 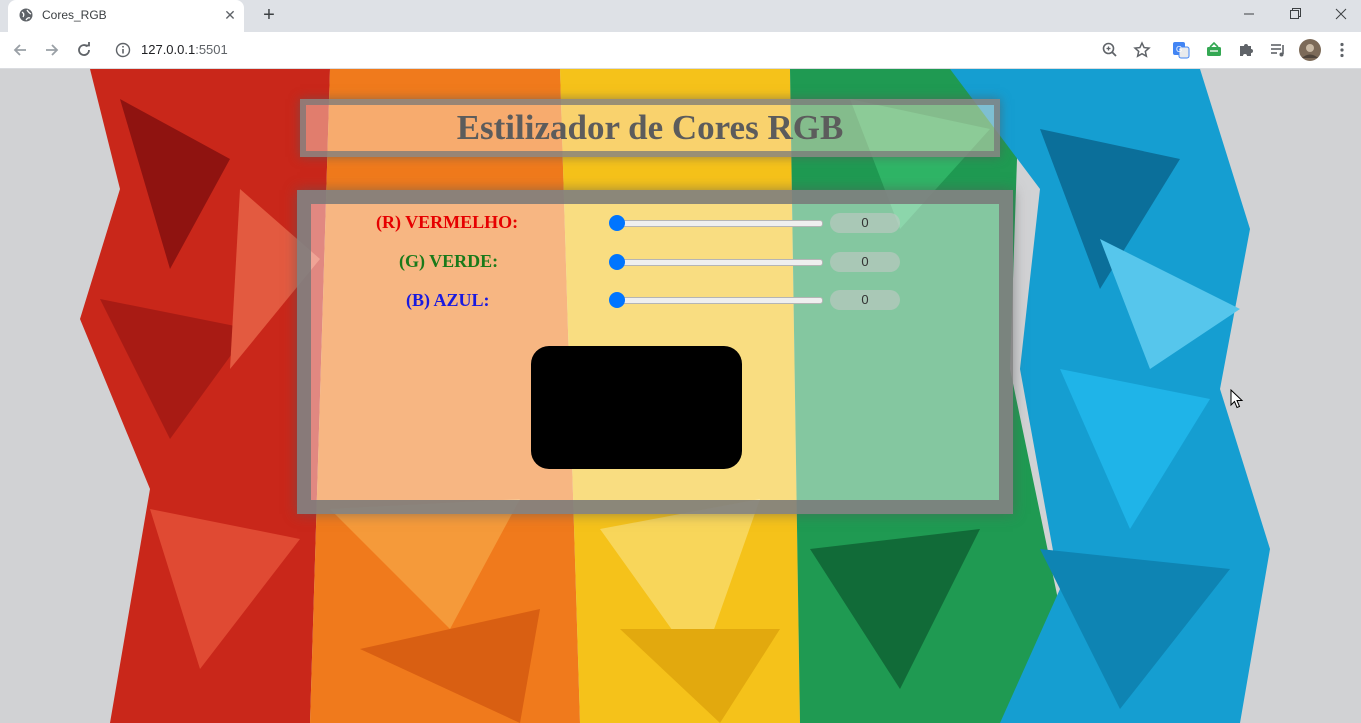 What do you see at coordinates (448, 300) in the screenshot?
I see `blue-label: (B) AZUL:` at bounding box center [448, 300].